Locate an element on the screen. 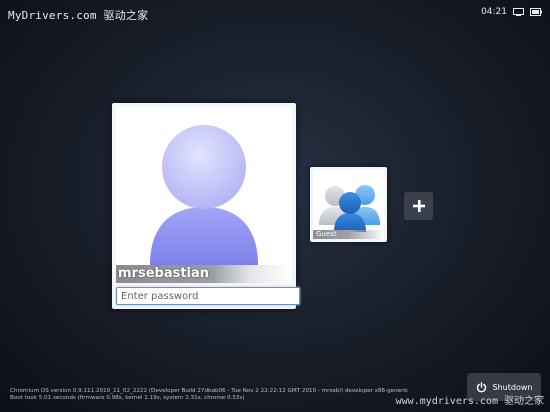  network-icon is located at coordinates (518, 12).